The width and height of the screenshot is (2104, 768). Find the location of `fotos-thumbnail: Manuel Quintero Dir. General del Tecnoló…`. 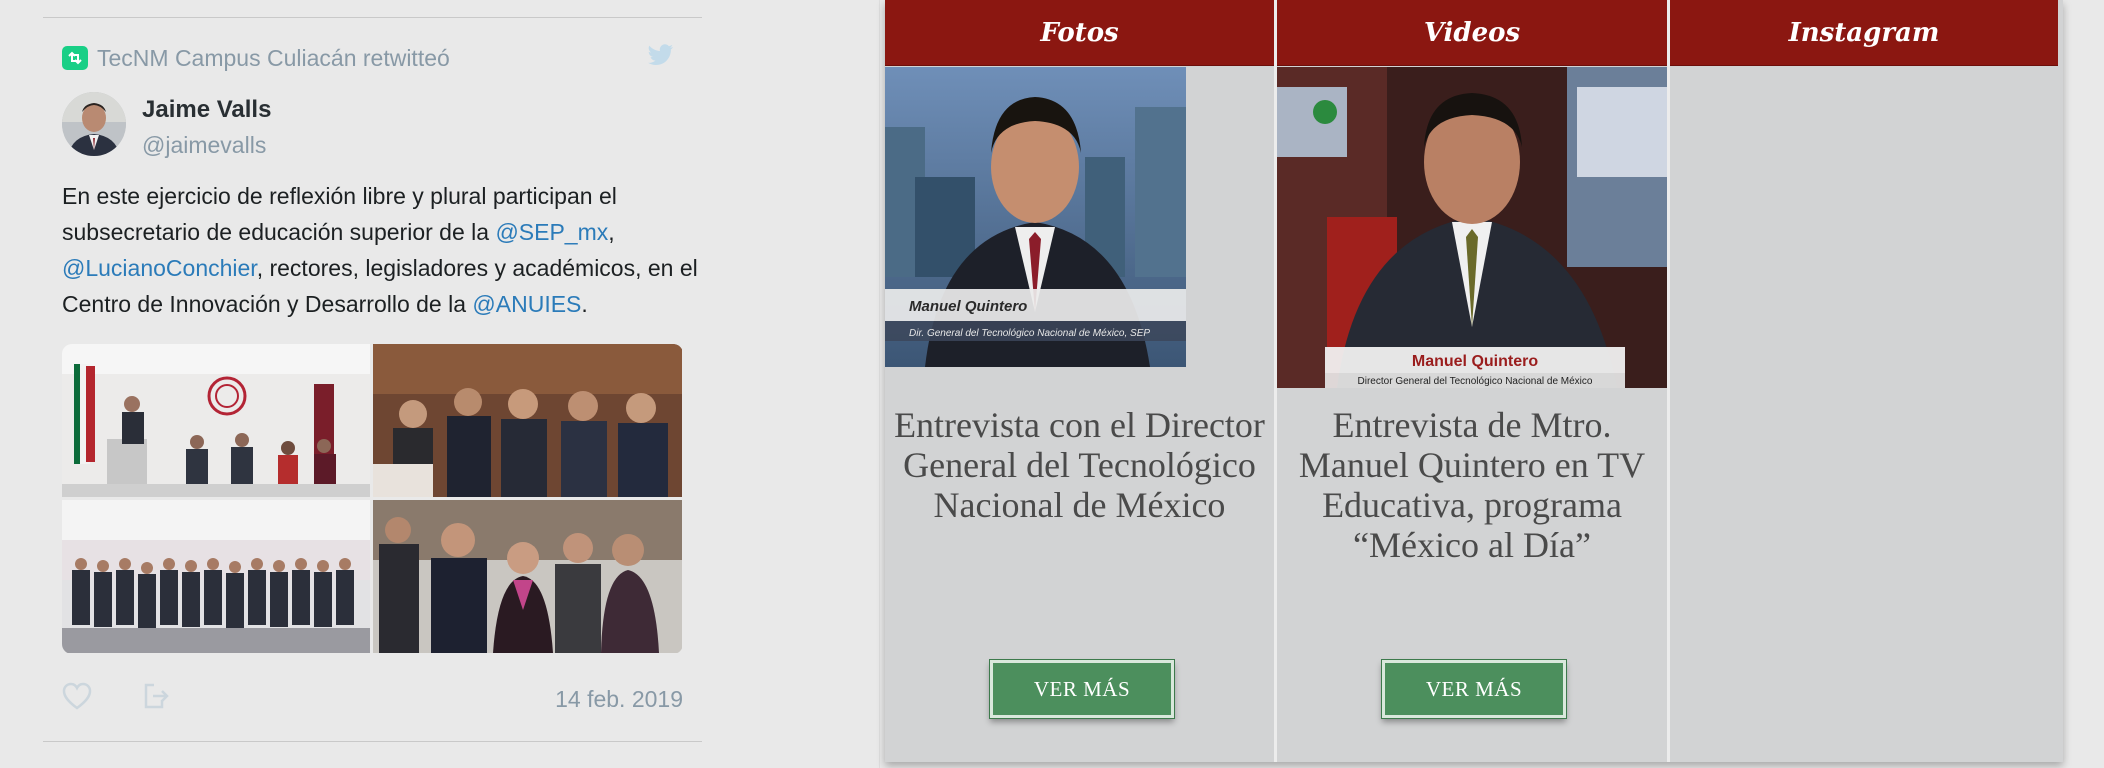

fotos-thumbnail: Manuel Quintero Dir. General del Tecnoló… is located at coordinates (1035, 217).